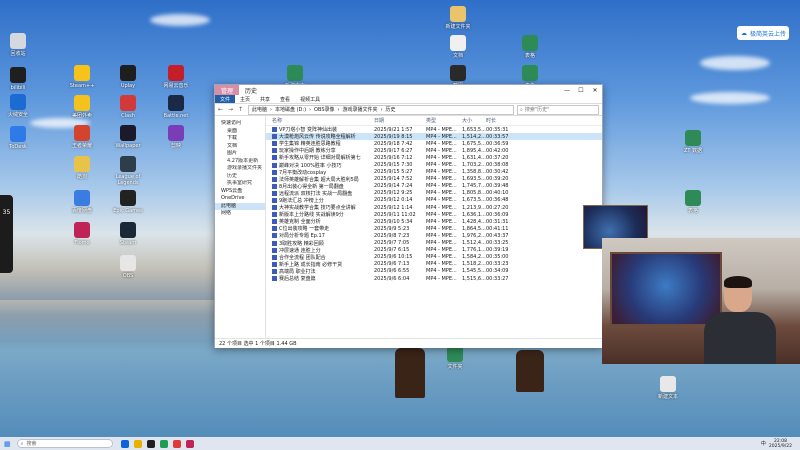 The image size is (800, 450). What do you see at coordinates (290, 109) in the screenshot?
I see `breadcrumb-item: 本地磁盘 (D:)` at bounding box center [290, 109].